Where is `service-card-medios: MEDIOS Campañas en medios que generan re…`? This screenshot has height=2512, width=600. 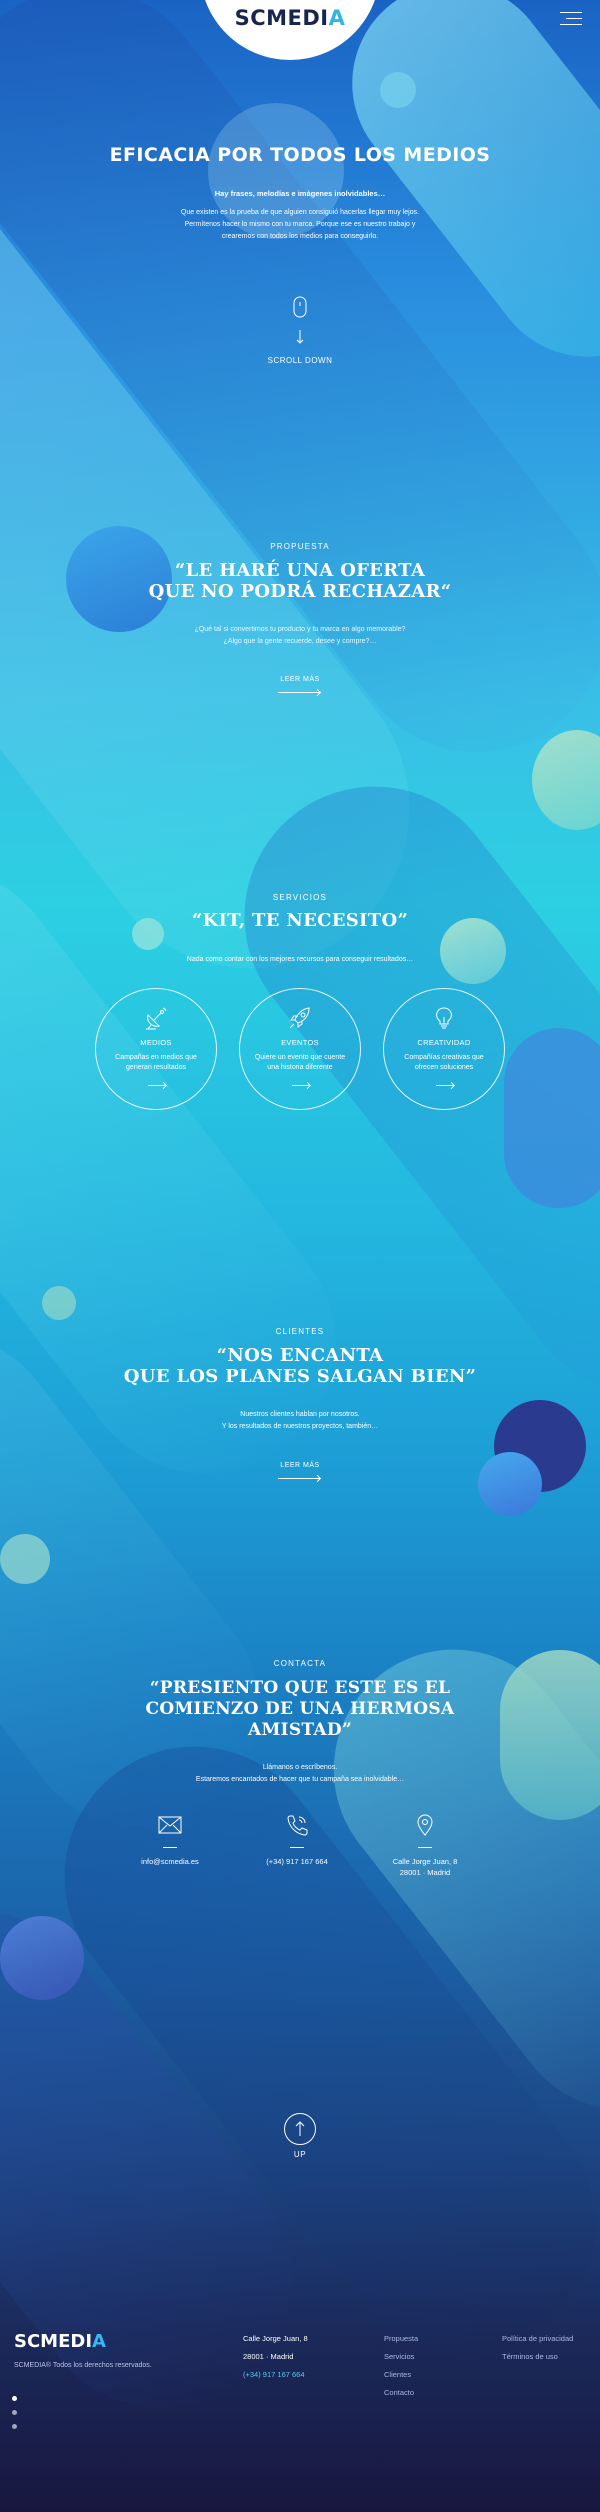 service-card-medios: MEDIOS Campañas en medios que generan re… is located at coordinates (156, 1049).